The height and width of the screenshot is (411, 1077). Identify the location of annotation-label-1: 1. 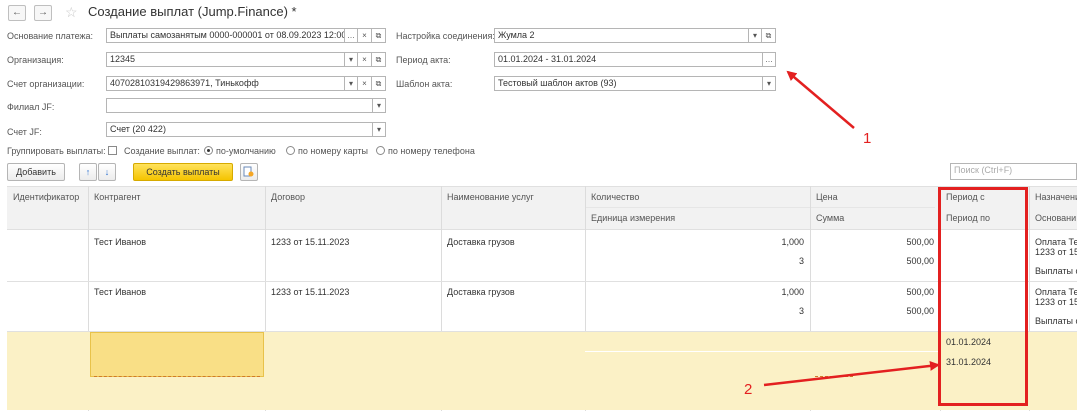
(867, 138).